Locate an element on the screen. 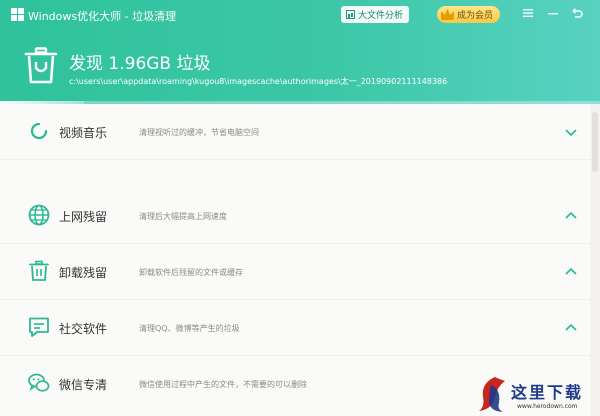 The image size is (600, 416). large-file-analysis-label: 大文件分析 is located at coordinates (381, 16).